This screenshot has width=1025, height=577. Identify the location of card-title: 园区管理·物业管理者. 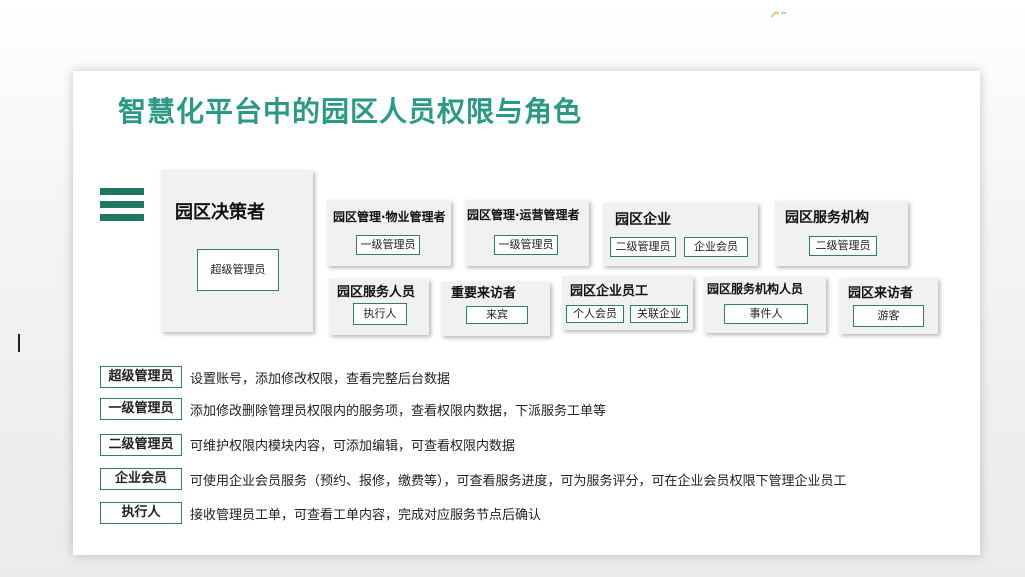
(389, 217).